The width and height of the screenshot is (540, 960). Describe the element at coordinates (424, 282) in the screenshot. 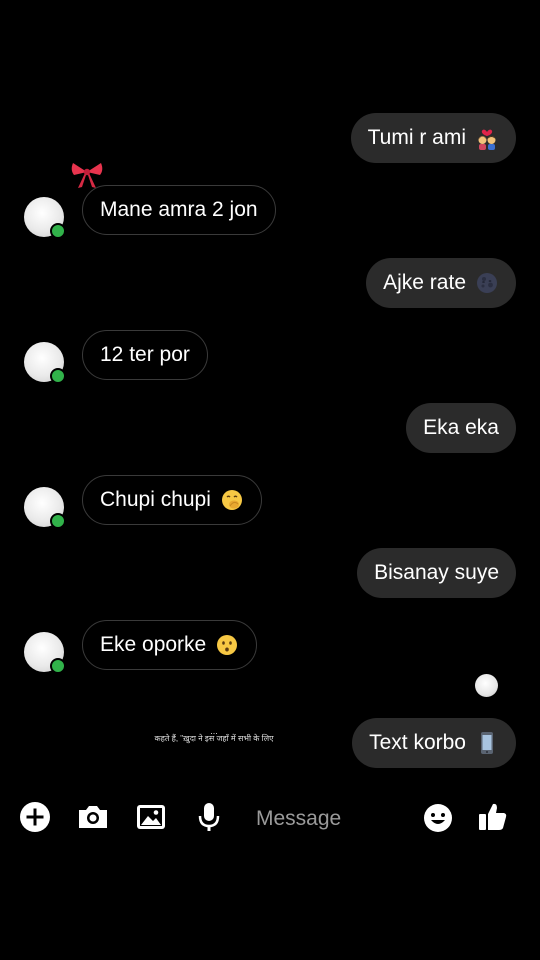

I see `message-text: Ajke rate` at that location.